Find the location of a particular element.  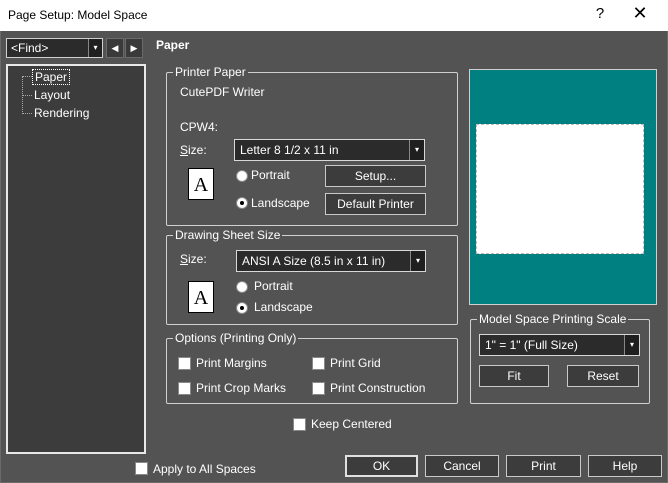

window-title: Page Setup: Model Space is located at coordinates (78, 15).